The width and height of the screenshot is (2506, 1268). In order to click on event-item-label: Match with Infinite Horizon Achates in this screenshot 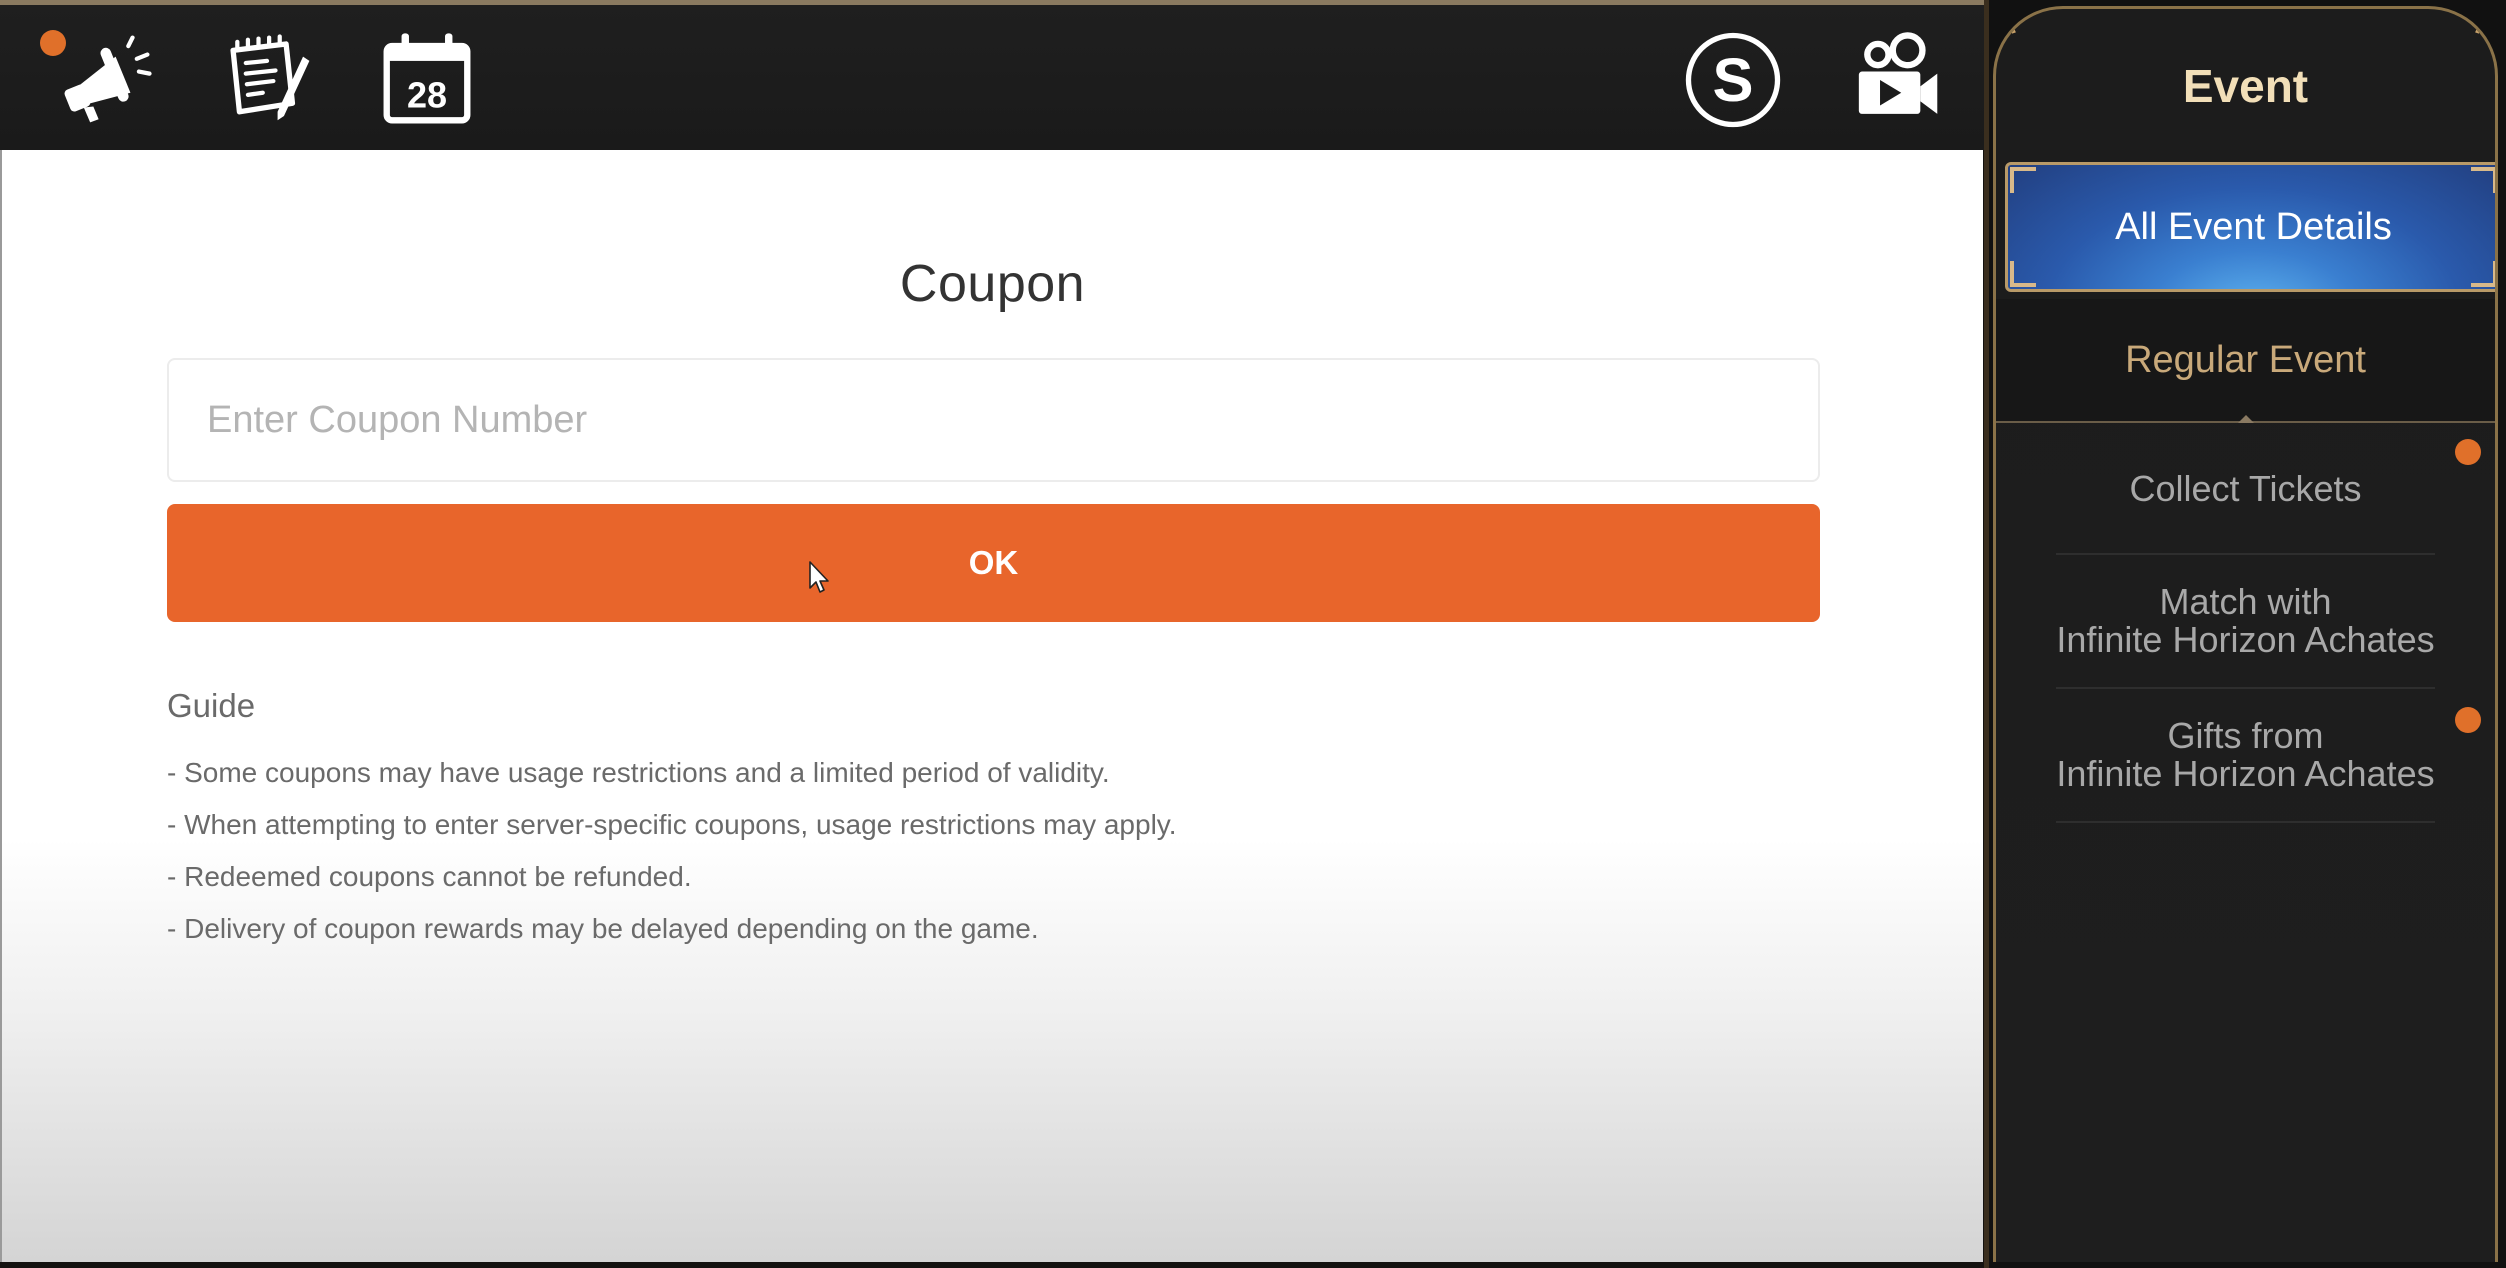, I will do `click(2245, 621)`.